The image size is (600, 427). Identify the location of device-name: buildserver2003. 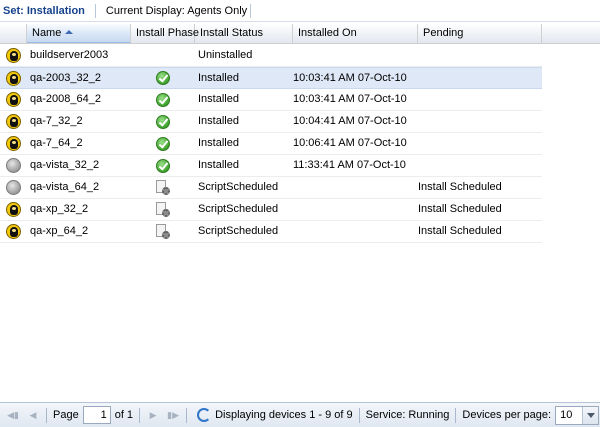
(69, 55).